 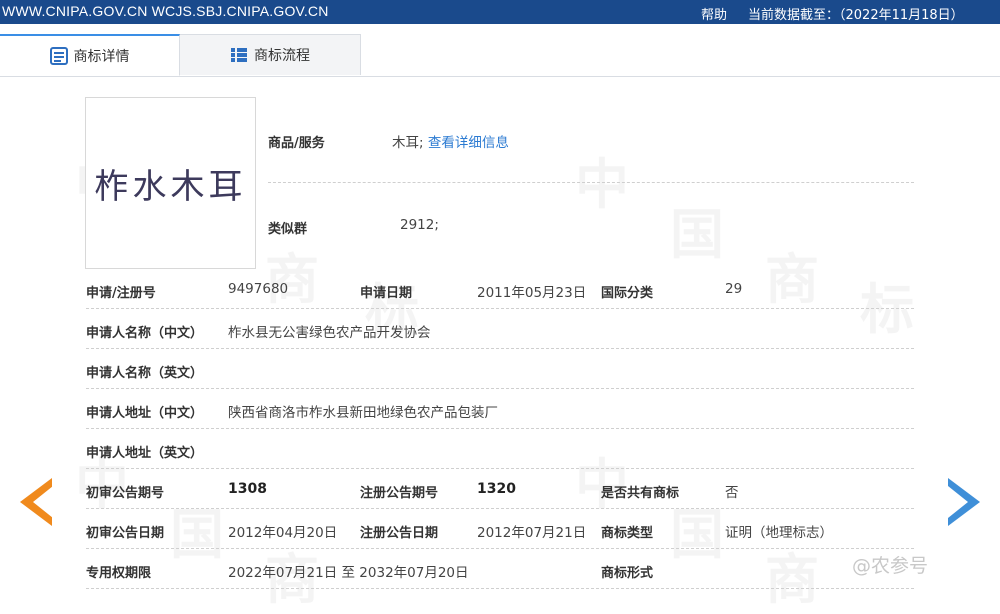 I want to click on goods-text: 木耳;, so click(x=408, y=143).